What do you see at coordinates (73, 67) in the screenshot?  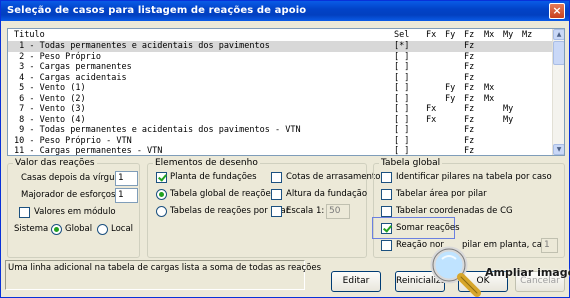 I see `cell-titulo: 3 - Cargas permanentes` at bounding box center [73, 67].